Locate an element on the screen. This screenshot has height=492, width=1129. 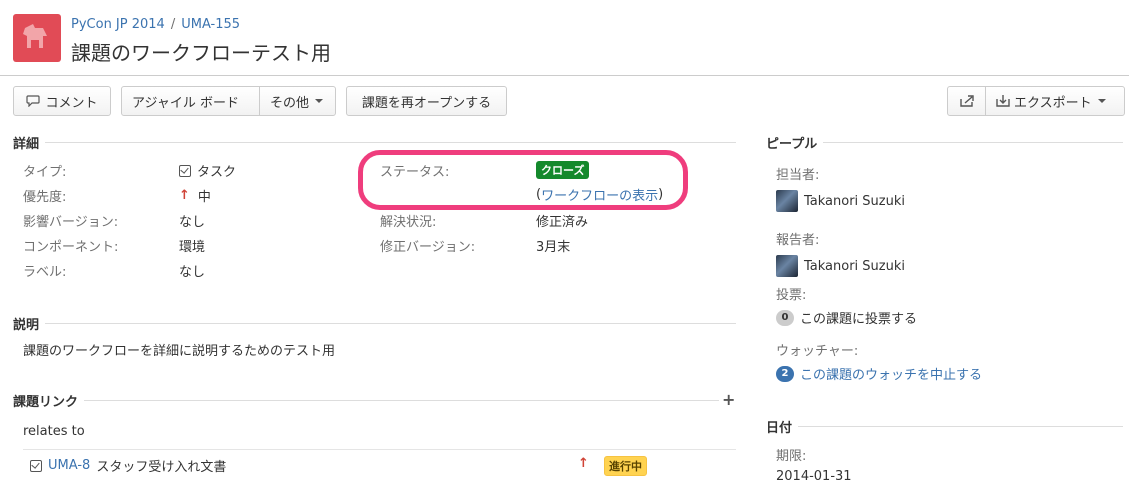
comment-button: コメント is located at coordinates (62, 101).